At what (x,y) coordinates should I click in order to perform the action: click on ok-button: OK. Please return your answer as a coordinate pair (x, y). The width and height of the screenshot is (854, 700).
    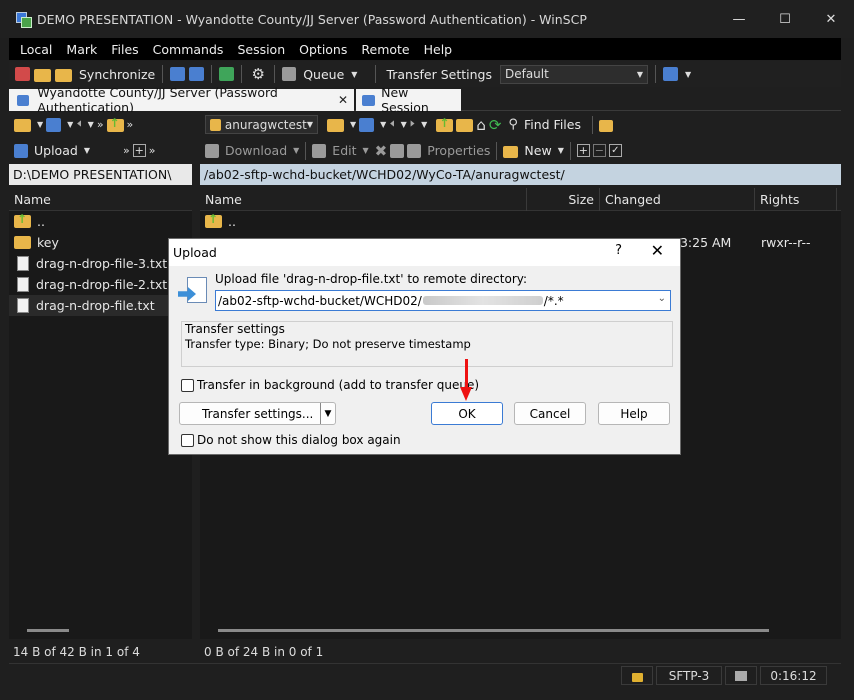
    Looking at the image, I should click on (467, 413).